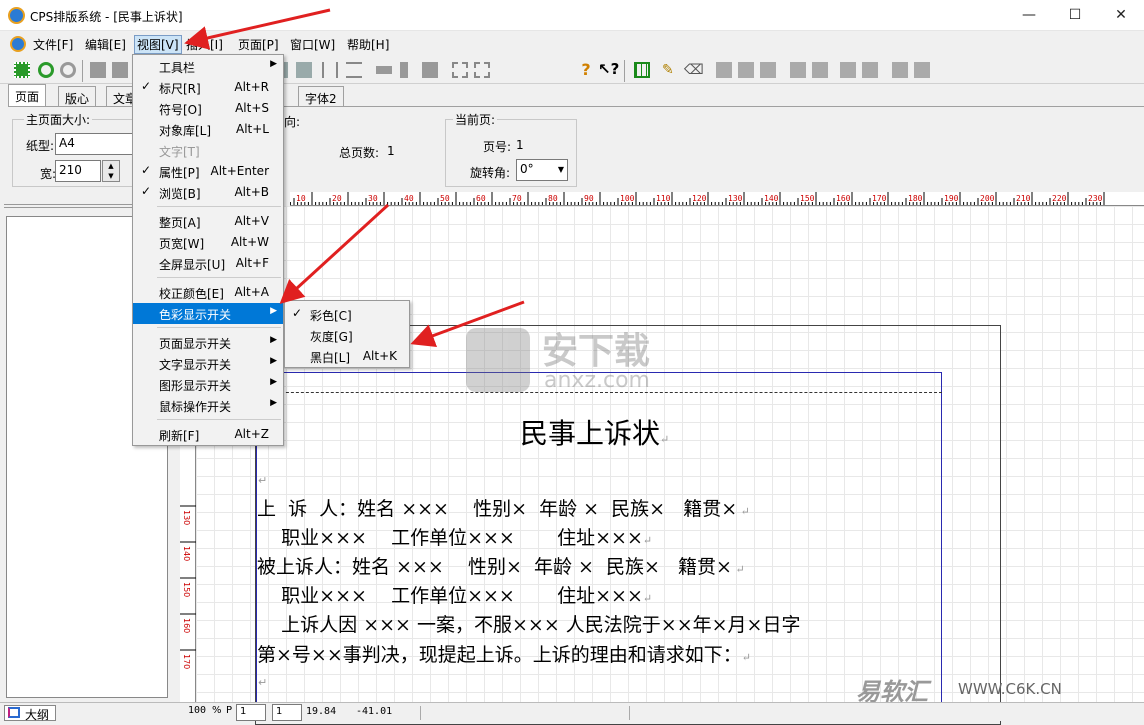 The width and height of the screenshot is (1144, 725). I want to click on ruler-tick-label: 140, so click(771, 198).